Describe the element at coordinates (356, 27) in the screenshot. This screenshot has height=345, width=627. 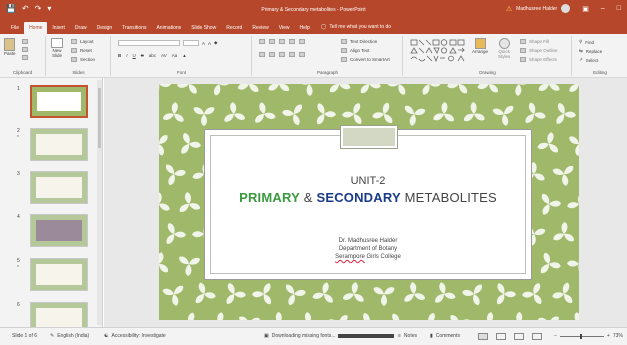
I see `tell-me-box: ◯ Tell me what you want to do` at that location.